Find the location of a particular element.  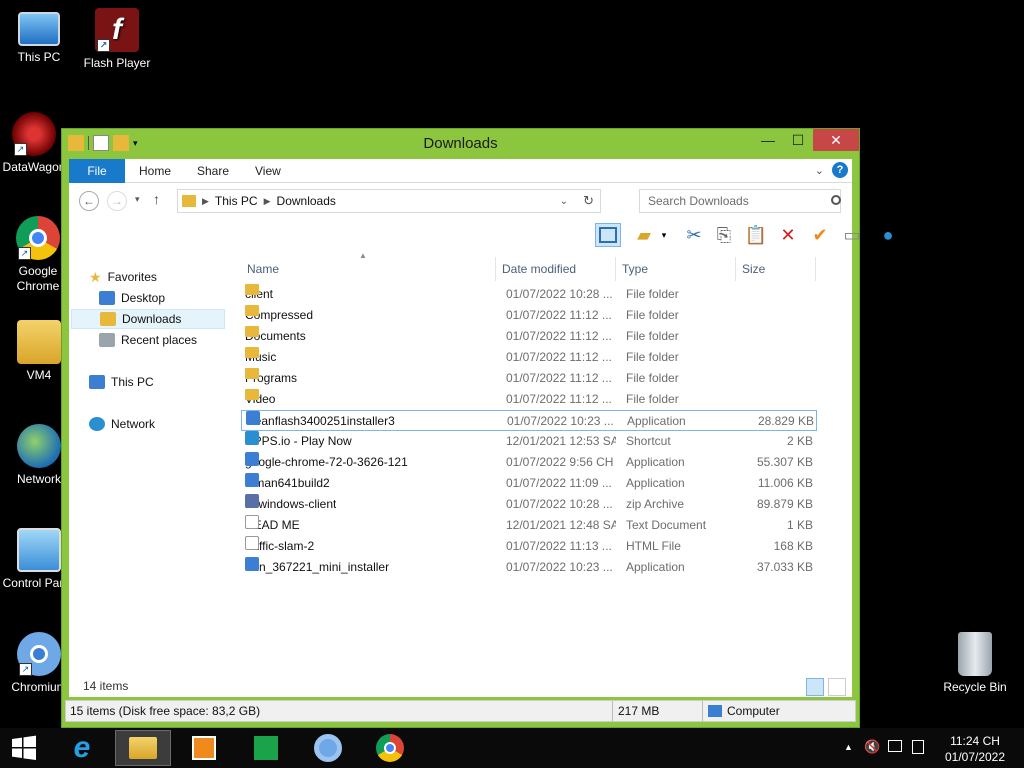

minimize-button: — is located at coordinates (768, 140).